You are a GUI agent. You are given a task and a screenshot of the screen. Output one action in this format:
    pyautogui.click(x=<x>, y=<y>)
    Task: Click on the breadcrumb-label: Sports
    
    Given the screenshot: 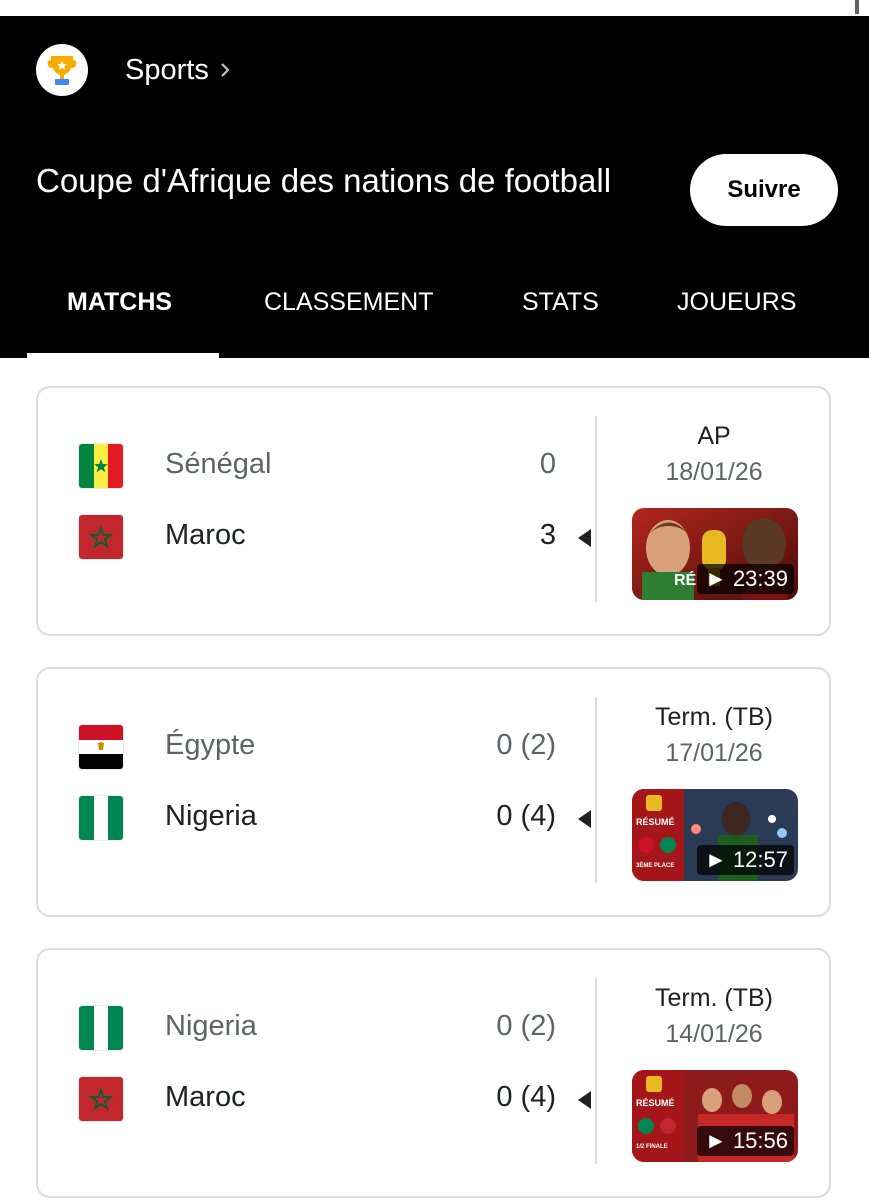 What is the action you would take?
    pyautogui.click(x=167, y=69)
    